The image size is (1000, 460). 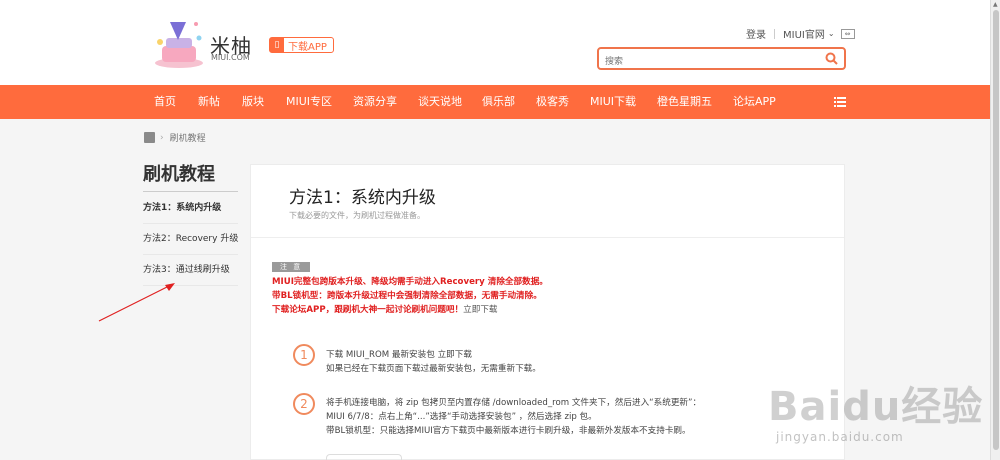 What do you see at coordinates (190, 239) in the screenshot?
I see `sidebar-item-method-2: 方法2：Recovery 升级` at bounding box center [190, 239].